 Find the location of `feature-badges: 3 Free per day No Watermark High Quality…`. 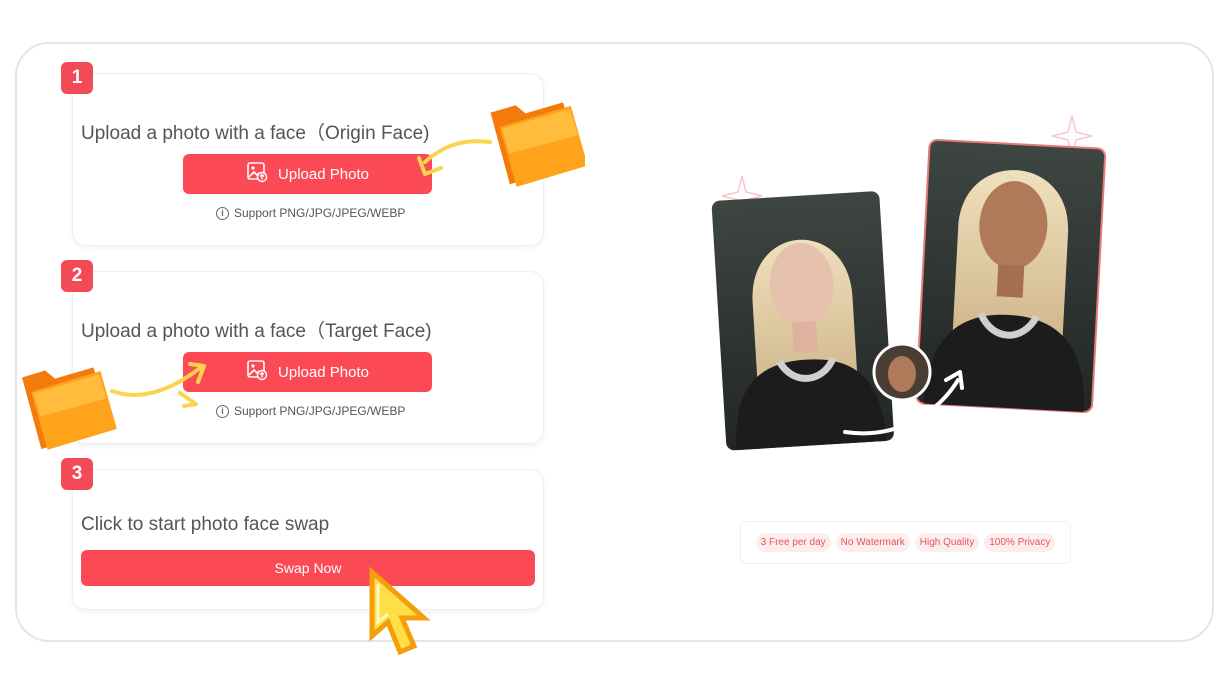

feature-badges: 3 Free per day No Watermark High Quality… is located at coordinates (905, 542).